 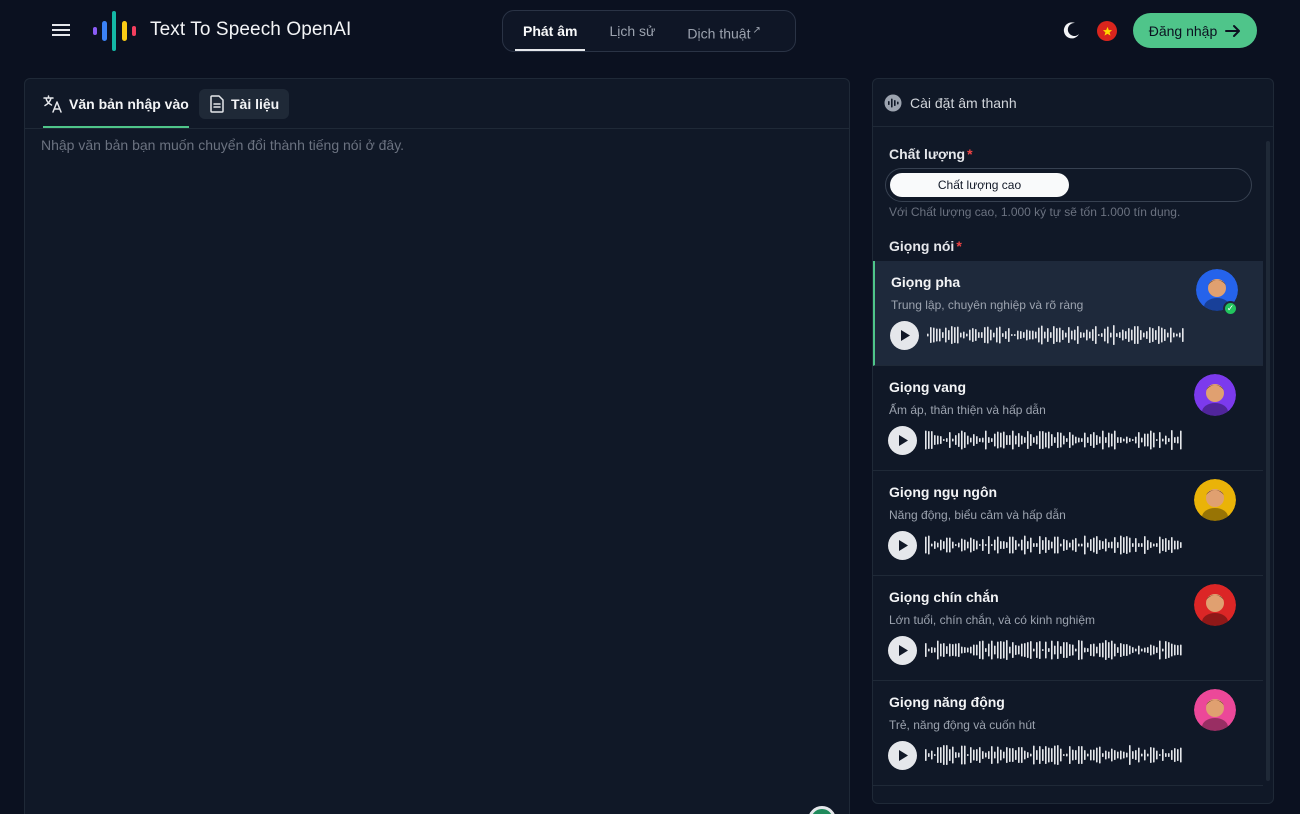 What do you see at coordinates (1068, 418) in the screenshot?
I see `voice-card: Giọng vang Ấm áp, thân thiện và hấp dẫn` at bounding box center [1068, 418].